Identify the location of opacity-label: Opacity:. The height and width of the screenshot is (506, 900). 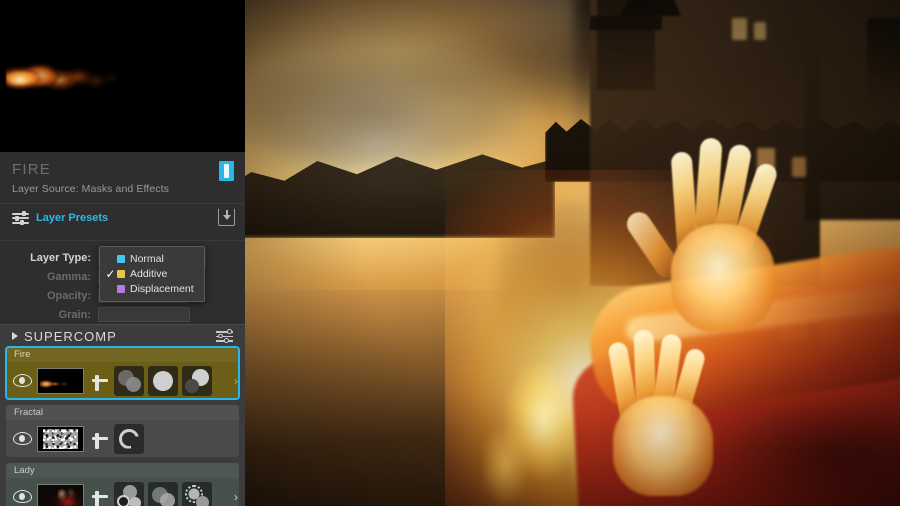
(68, 295).